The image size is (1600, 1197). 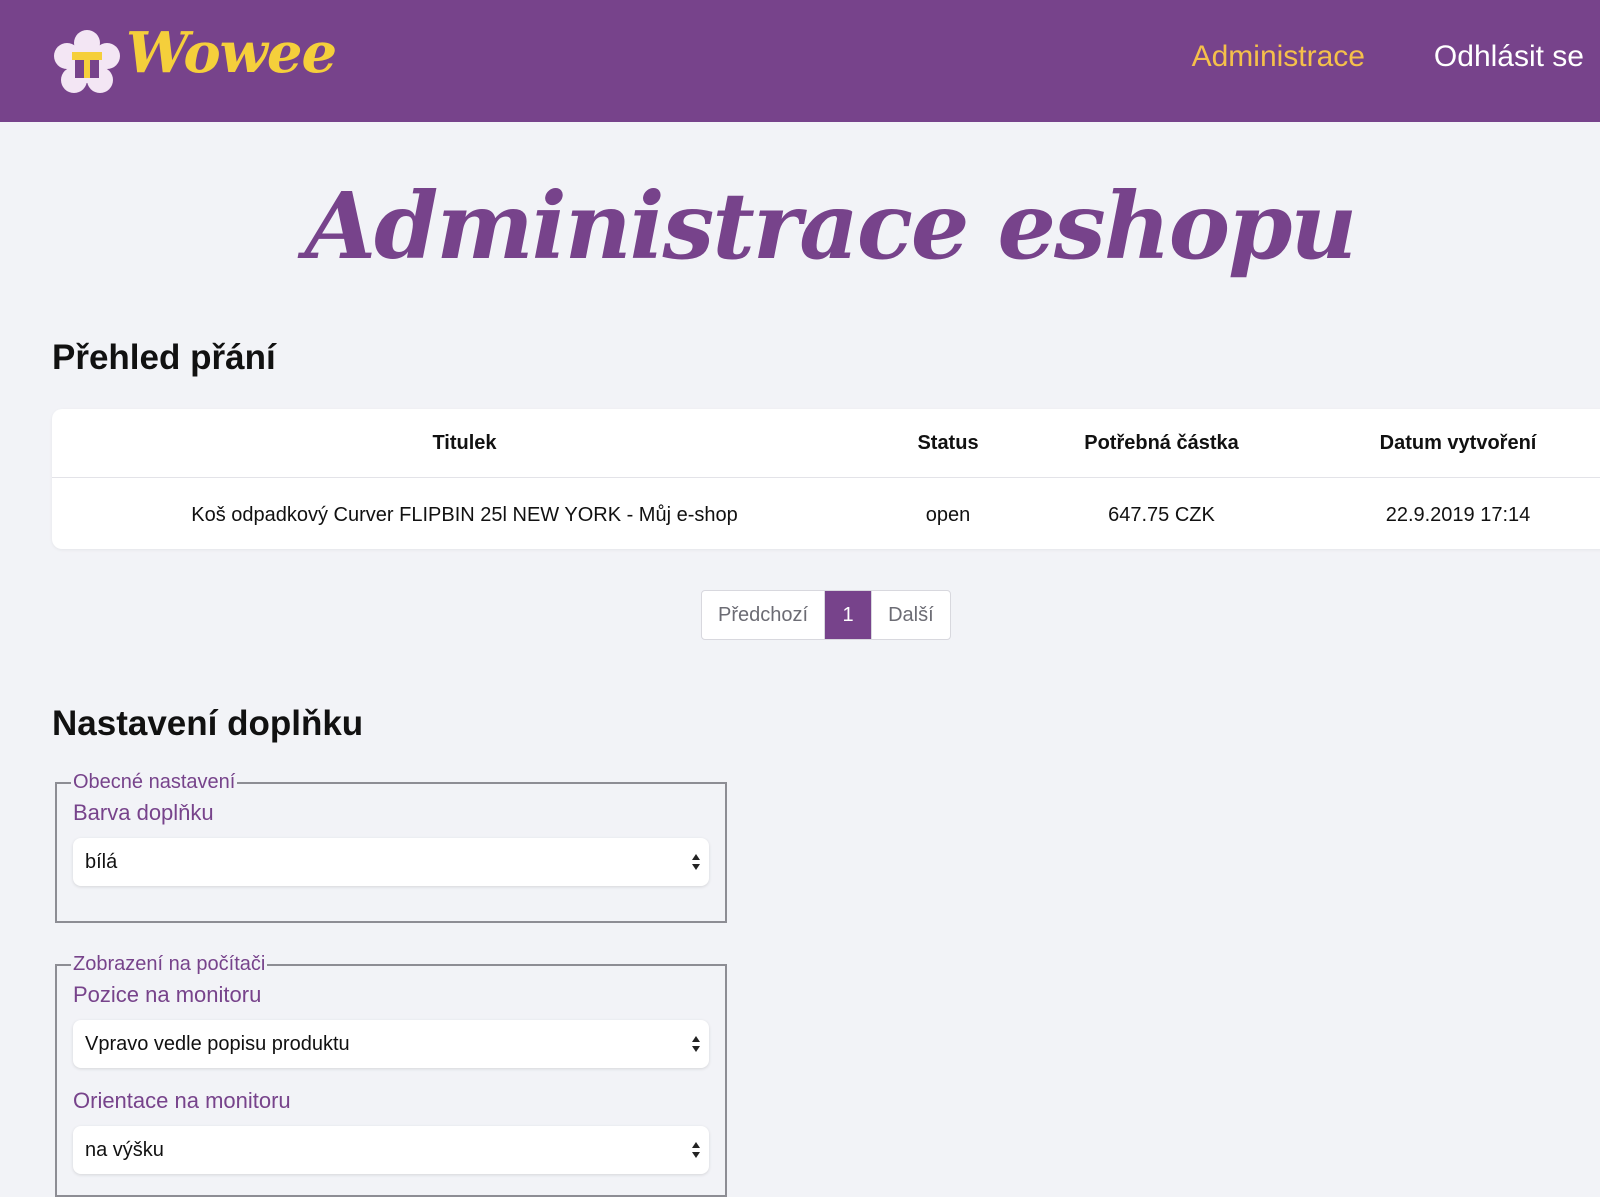 I want to click on desktop-display-legend: Zobrazení na počítači, so click(x=169, y=964).